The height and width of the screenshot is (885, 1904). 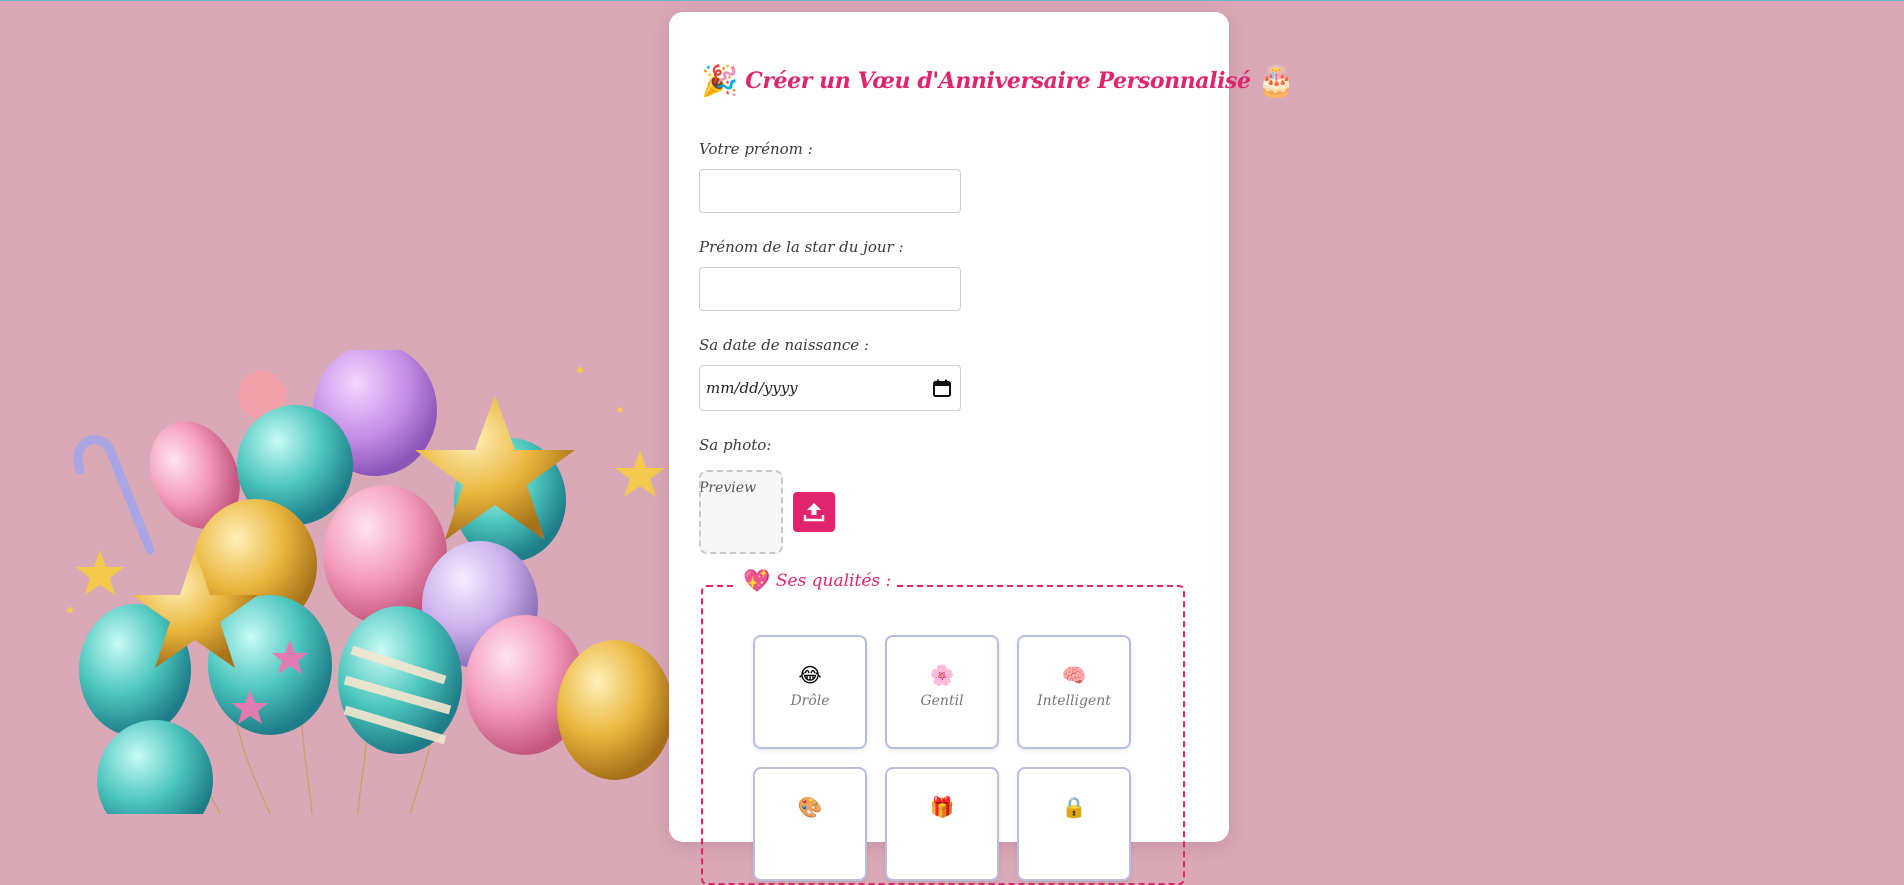 I want to click on palette-icon: 🎨, so click(x=810, y=807).